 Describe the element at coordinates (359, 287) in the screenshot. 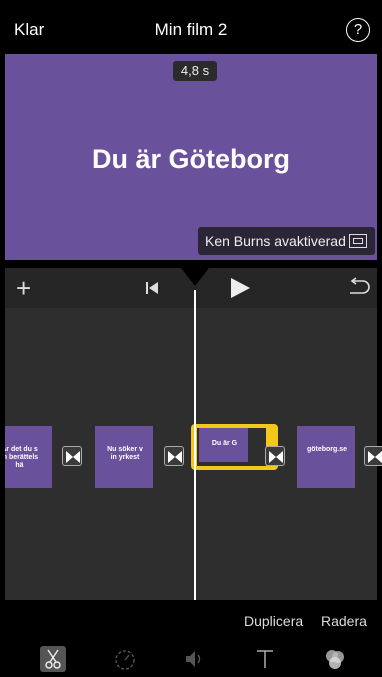

I see `undo-icon` at that location.